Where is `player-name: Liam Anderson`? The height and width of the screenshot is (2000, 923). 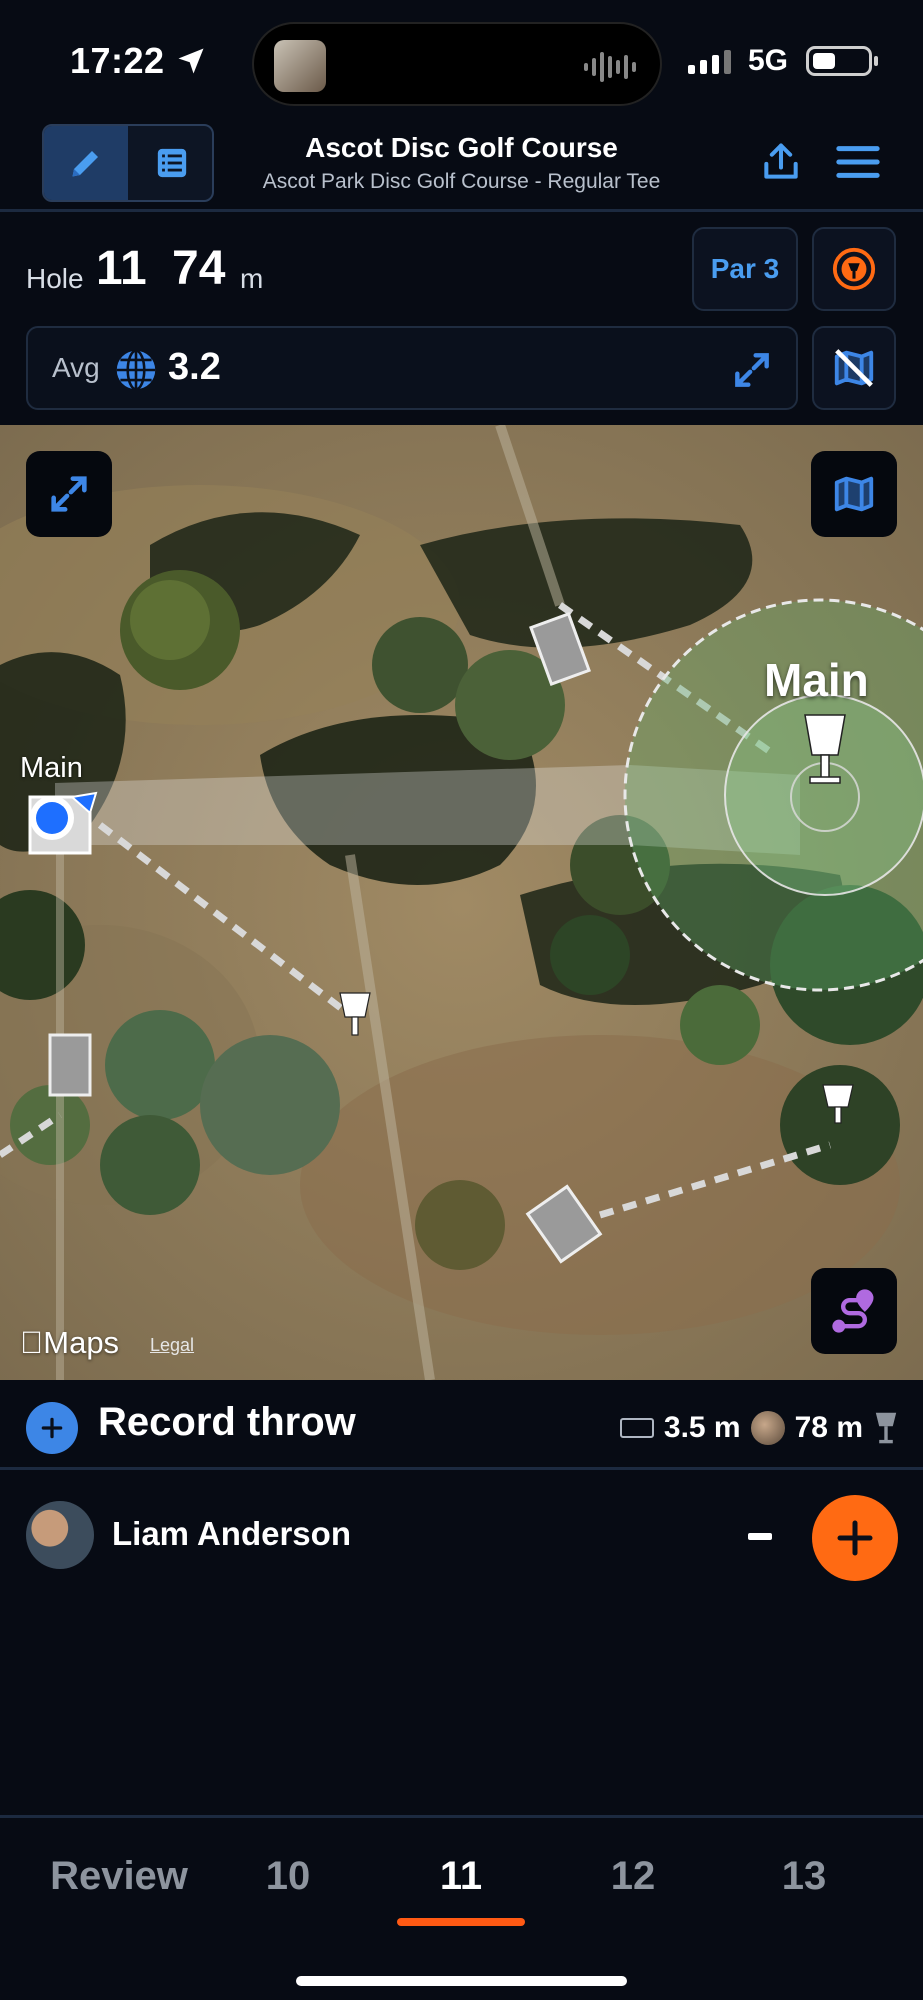 player-name: Liam Anderson is located at coordinates (231, 1533).